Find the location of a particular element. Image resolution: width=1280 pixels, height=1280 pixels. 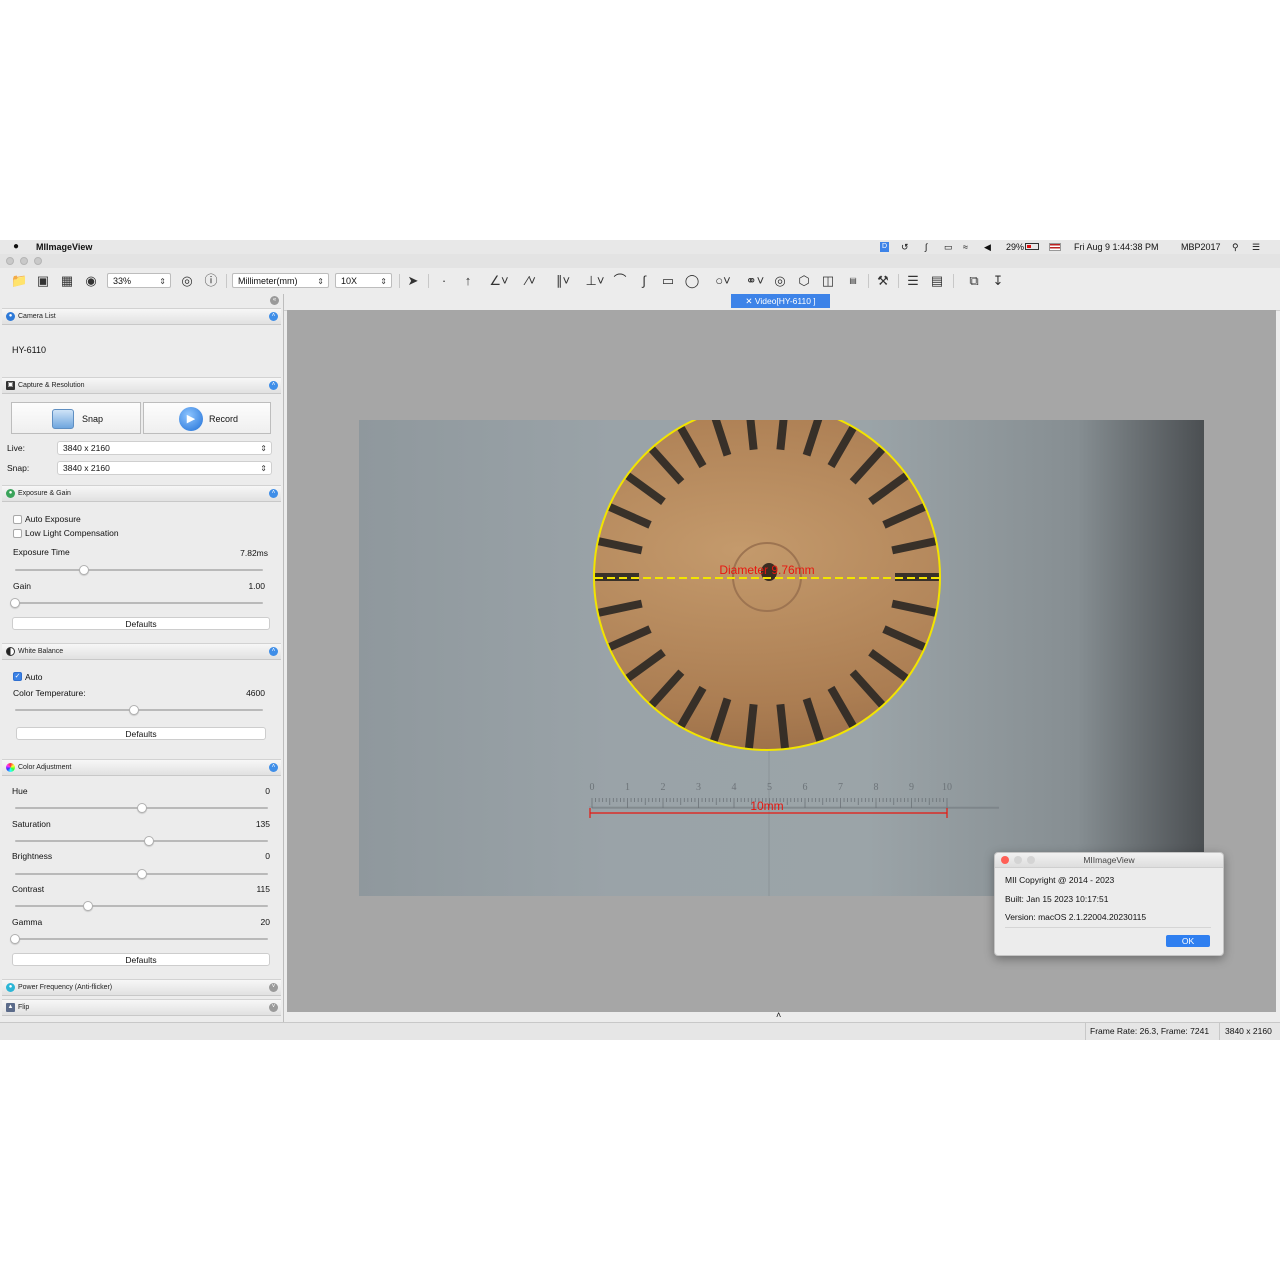

white-balance-auto-checkbox: ✓ is located at coordinates (17, 676).